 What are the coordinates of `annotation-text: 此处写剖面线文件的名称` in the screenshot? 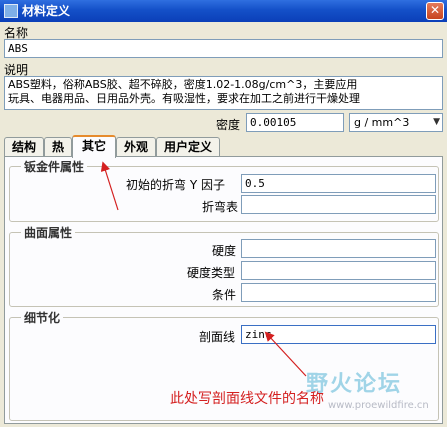 It's located at (247, 399).